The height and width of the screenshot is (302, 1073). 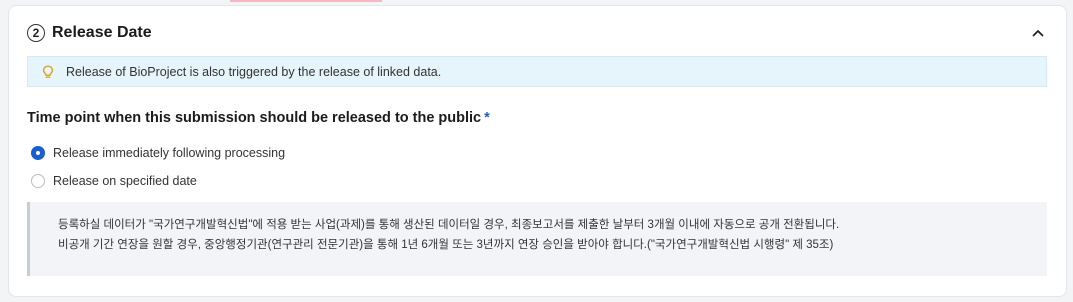 I want to click on radio-label: Release immediately following processing, so click(x=169, y=153).